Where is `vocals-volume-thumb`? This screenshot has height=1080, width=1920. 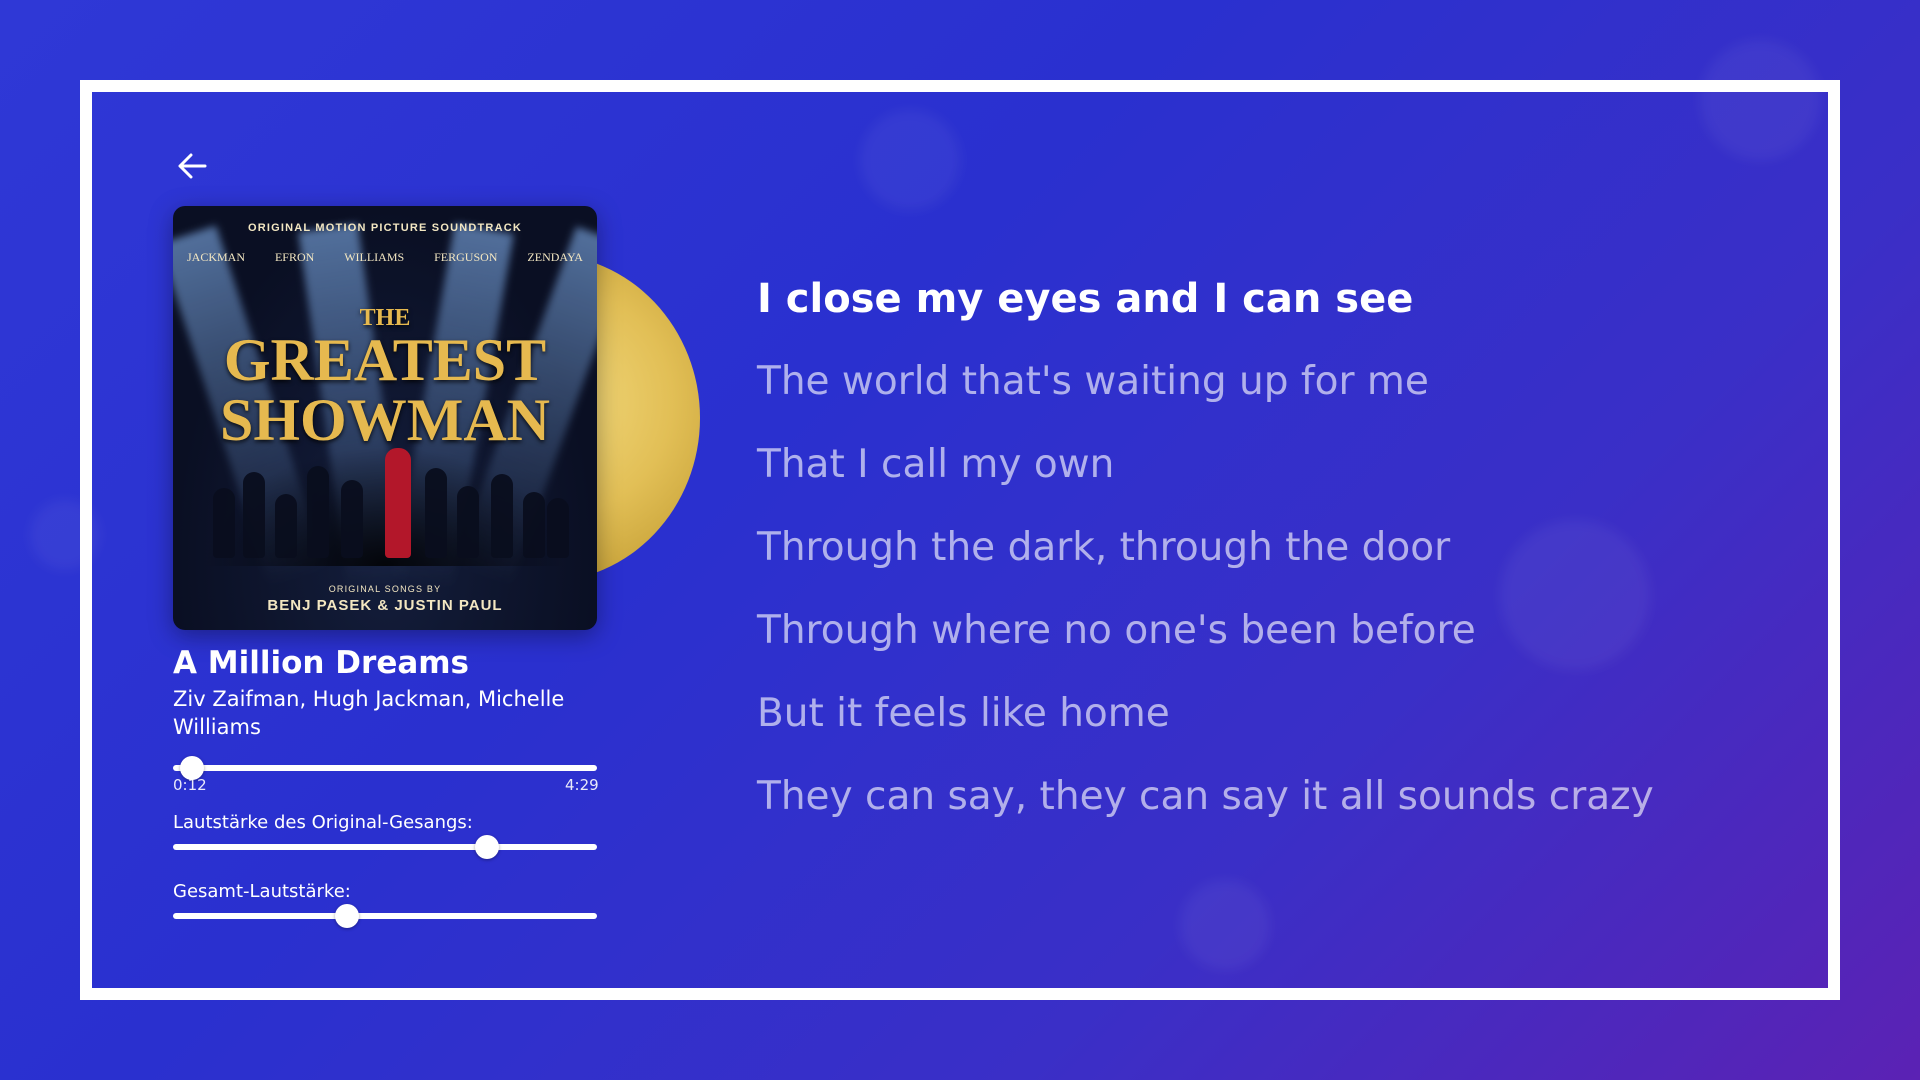
vocals-volume-thumb is located at coordinates (486, 847).